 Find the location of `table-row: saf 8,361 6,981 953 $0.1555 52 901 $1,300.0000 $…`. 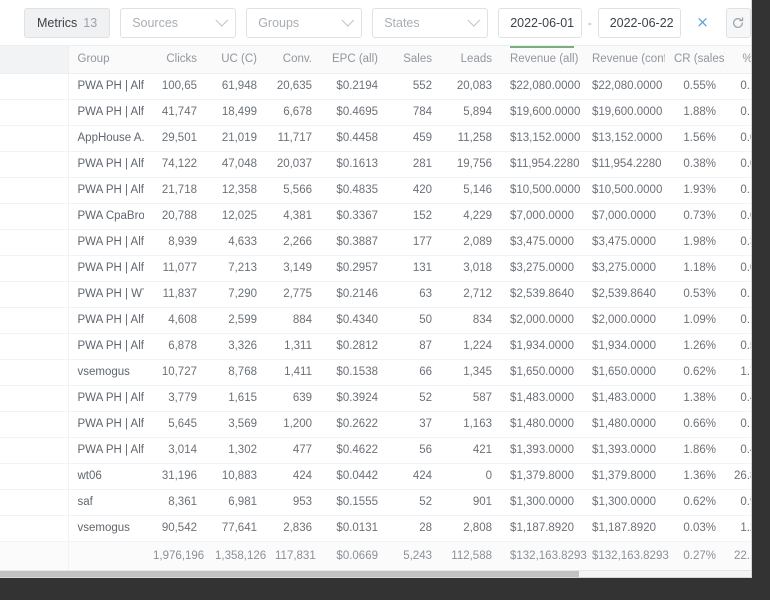

table-row: saf 8,361 6,981 953 $0.1555 52 901 $1,300.0000 $… is located at coordinates (375, 502).